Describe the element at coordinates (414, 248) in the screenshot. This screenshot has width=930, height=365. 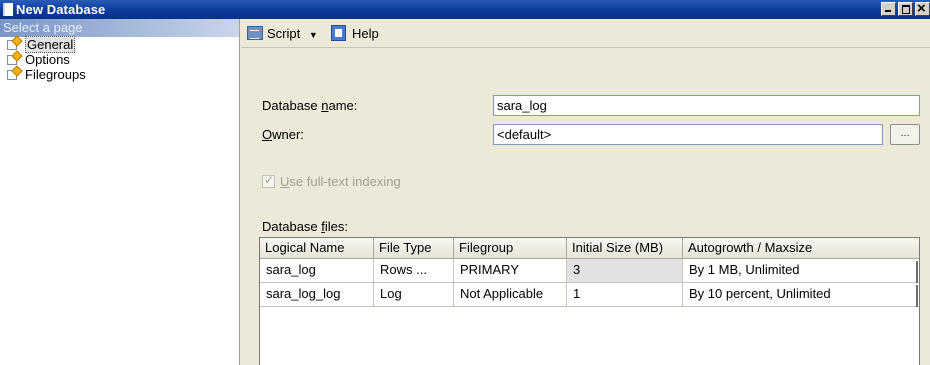
I see `column-header-file-type: File Type` at that location.